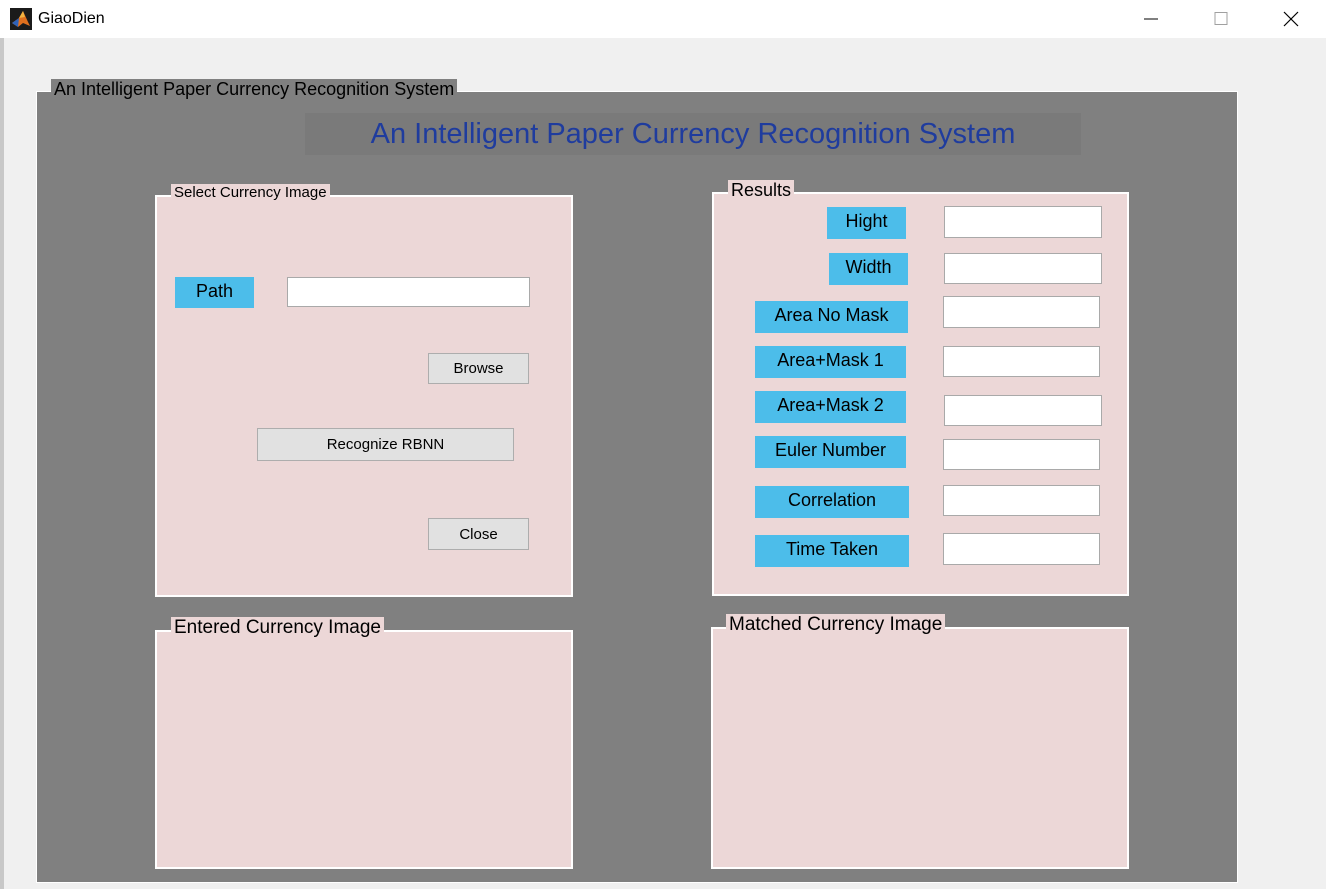  I want to click on select-currency-legend: Select Currency Image, so click(250, 193).